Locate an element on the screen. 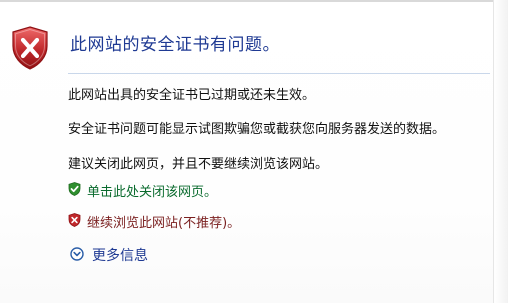  more-info-toggle: 更多信息 is located at coordinates (109, 255).